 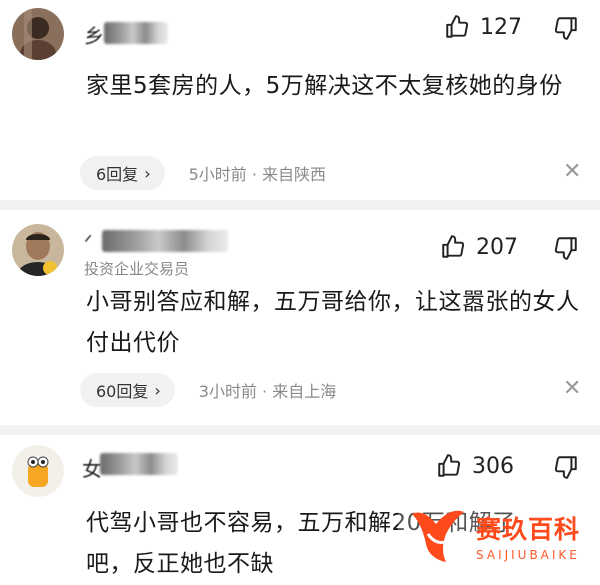 I want to click on comment-text: 家里5套房的人，5万解决这不太复核她的身份, so click(x=324, y=86).